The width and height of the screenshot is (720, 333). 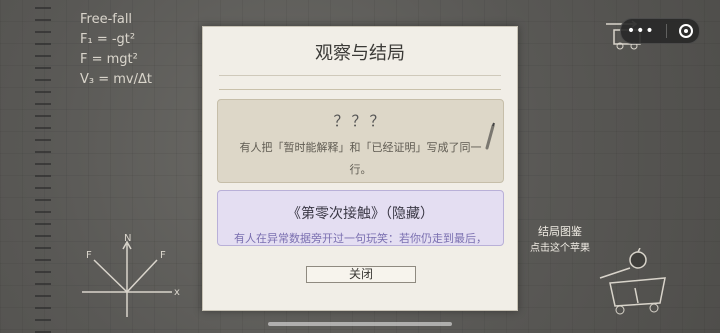 I want to click on formula-line: Free-fall, so click(x=106, y=19).